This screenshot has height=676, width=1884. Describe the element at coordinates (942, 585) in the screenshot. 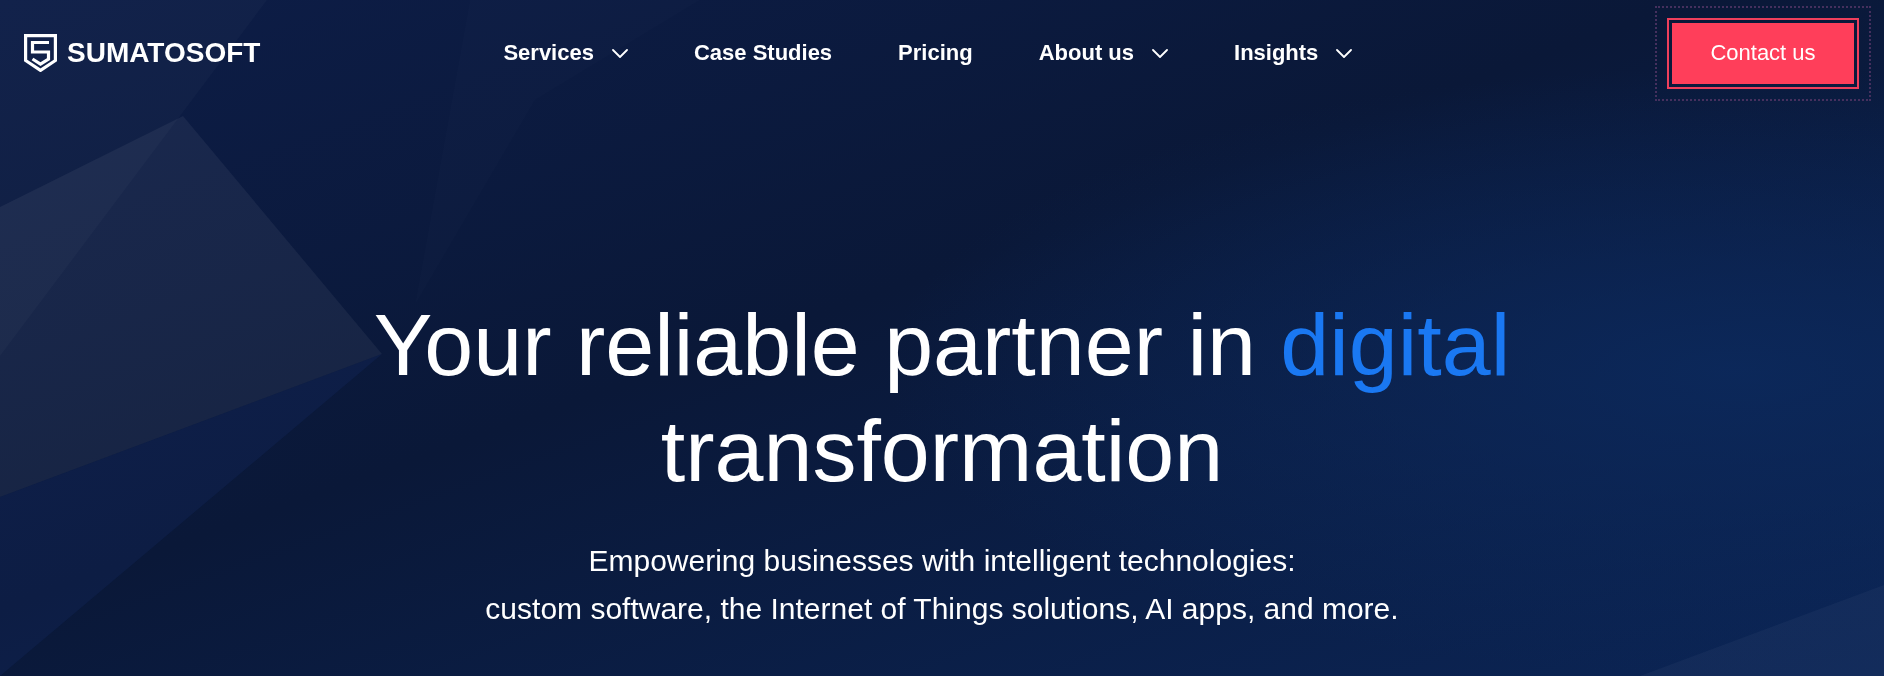

I see `hero-subtitle: Empowering businesses with intelligent technologies: custom software, the Internet of Things solutions, AI apps, and more.` at that location.